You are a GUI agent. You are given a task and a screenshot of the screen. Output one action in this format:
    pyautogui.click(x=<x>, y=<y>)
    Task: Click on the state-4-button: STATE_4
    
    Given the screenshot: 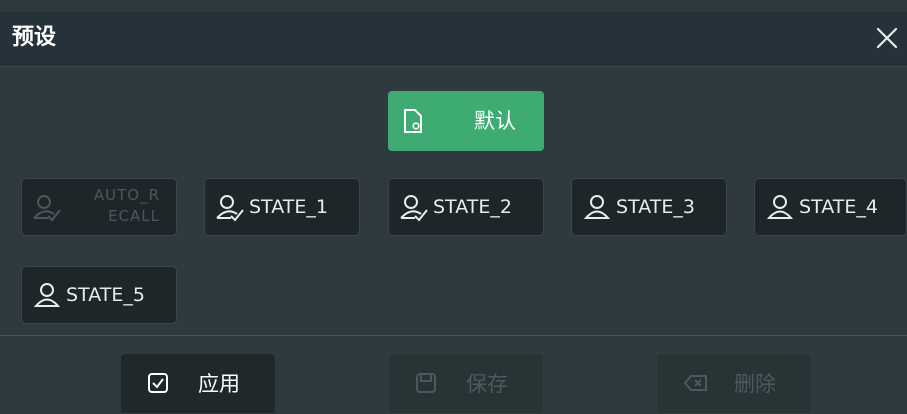 What is the action you would take?
    pyautogui.click(x=830, y=207)
    